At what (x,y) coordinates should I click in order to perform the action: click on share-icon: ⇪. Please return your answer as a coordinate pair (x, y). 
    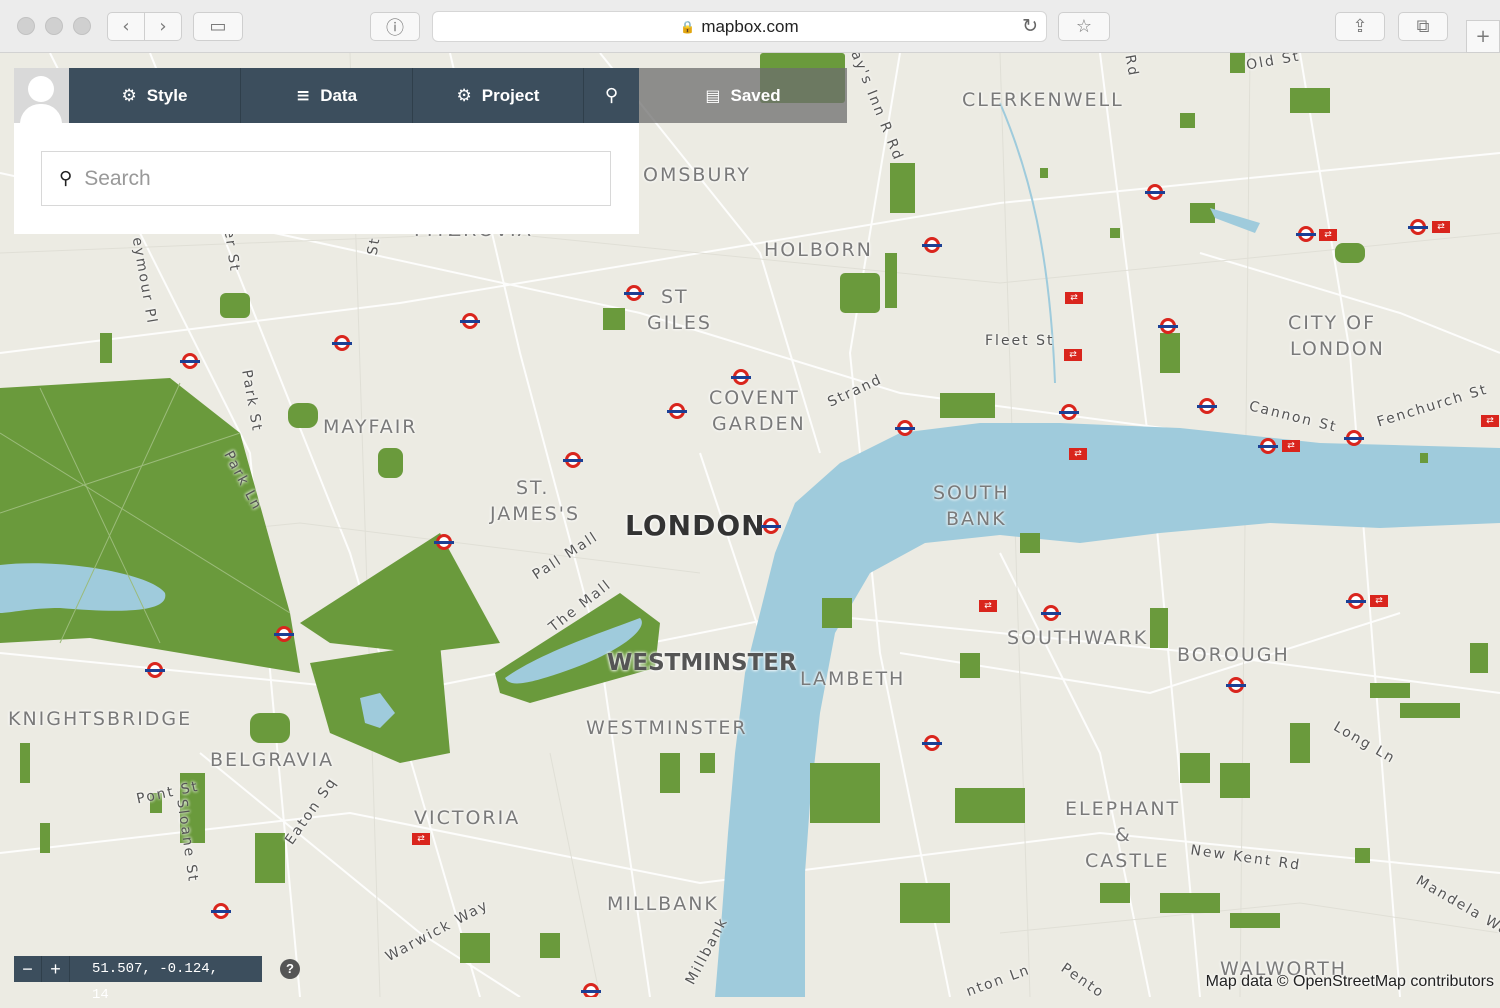
    Looking at the image, I should click on (1360, 26).